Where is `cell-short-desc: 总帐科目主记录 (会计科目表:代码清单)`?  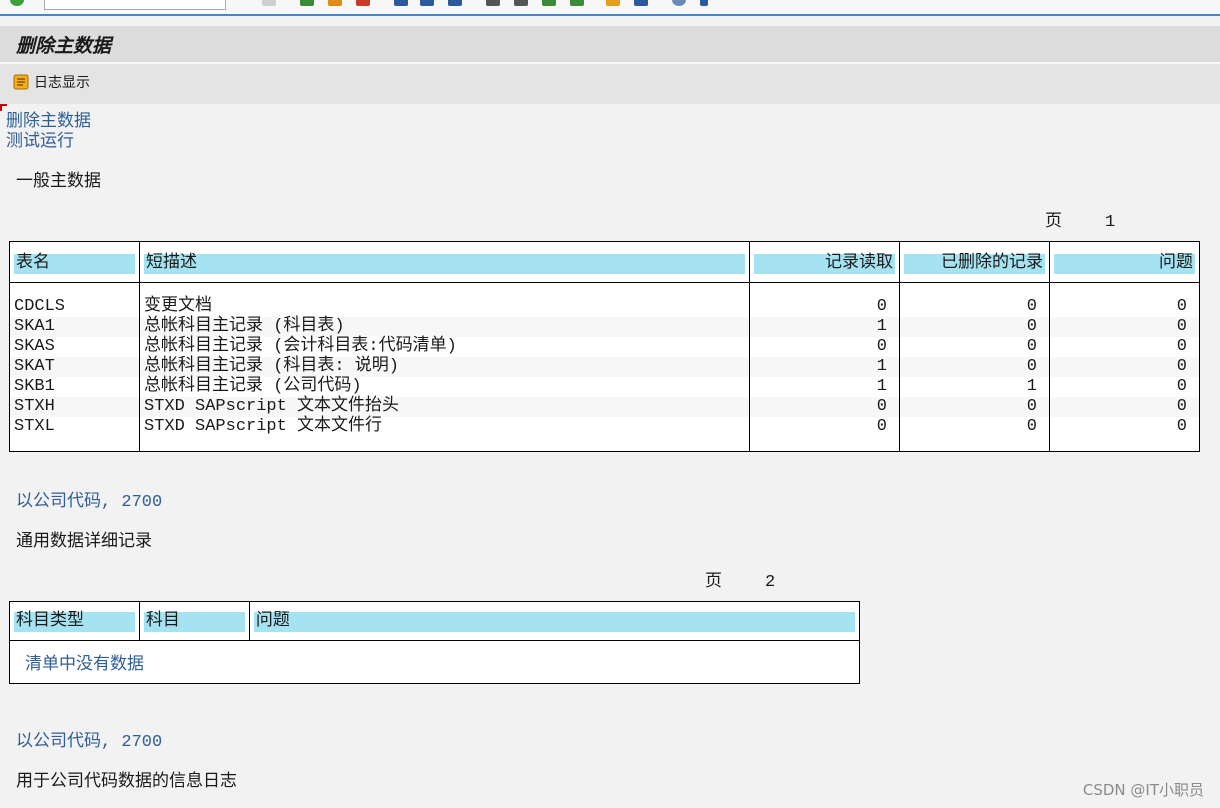 cell-short-desc: 总帐科目主记录 (会计科目表:代码清单) is located at coordinates (444, 347).